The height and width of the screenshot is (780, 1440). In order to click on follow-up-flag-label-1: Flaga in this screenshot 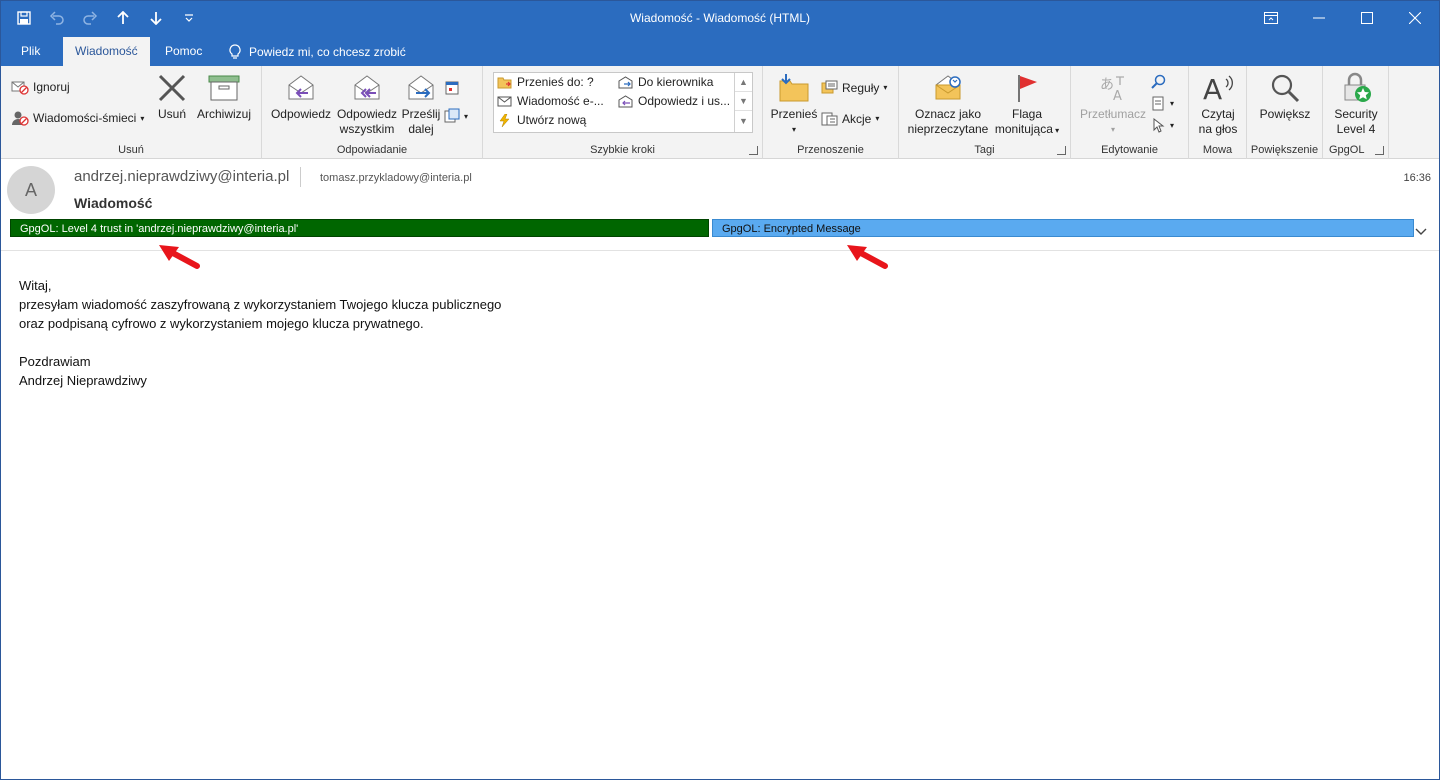, I will do `click(1027, 114)`.